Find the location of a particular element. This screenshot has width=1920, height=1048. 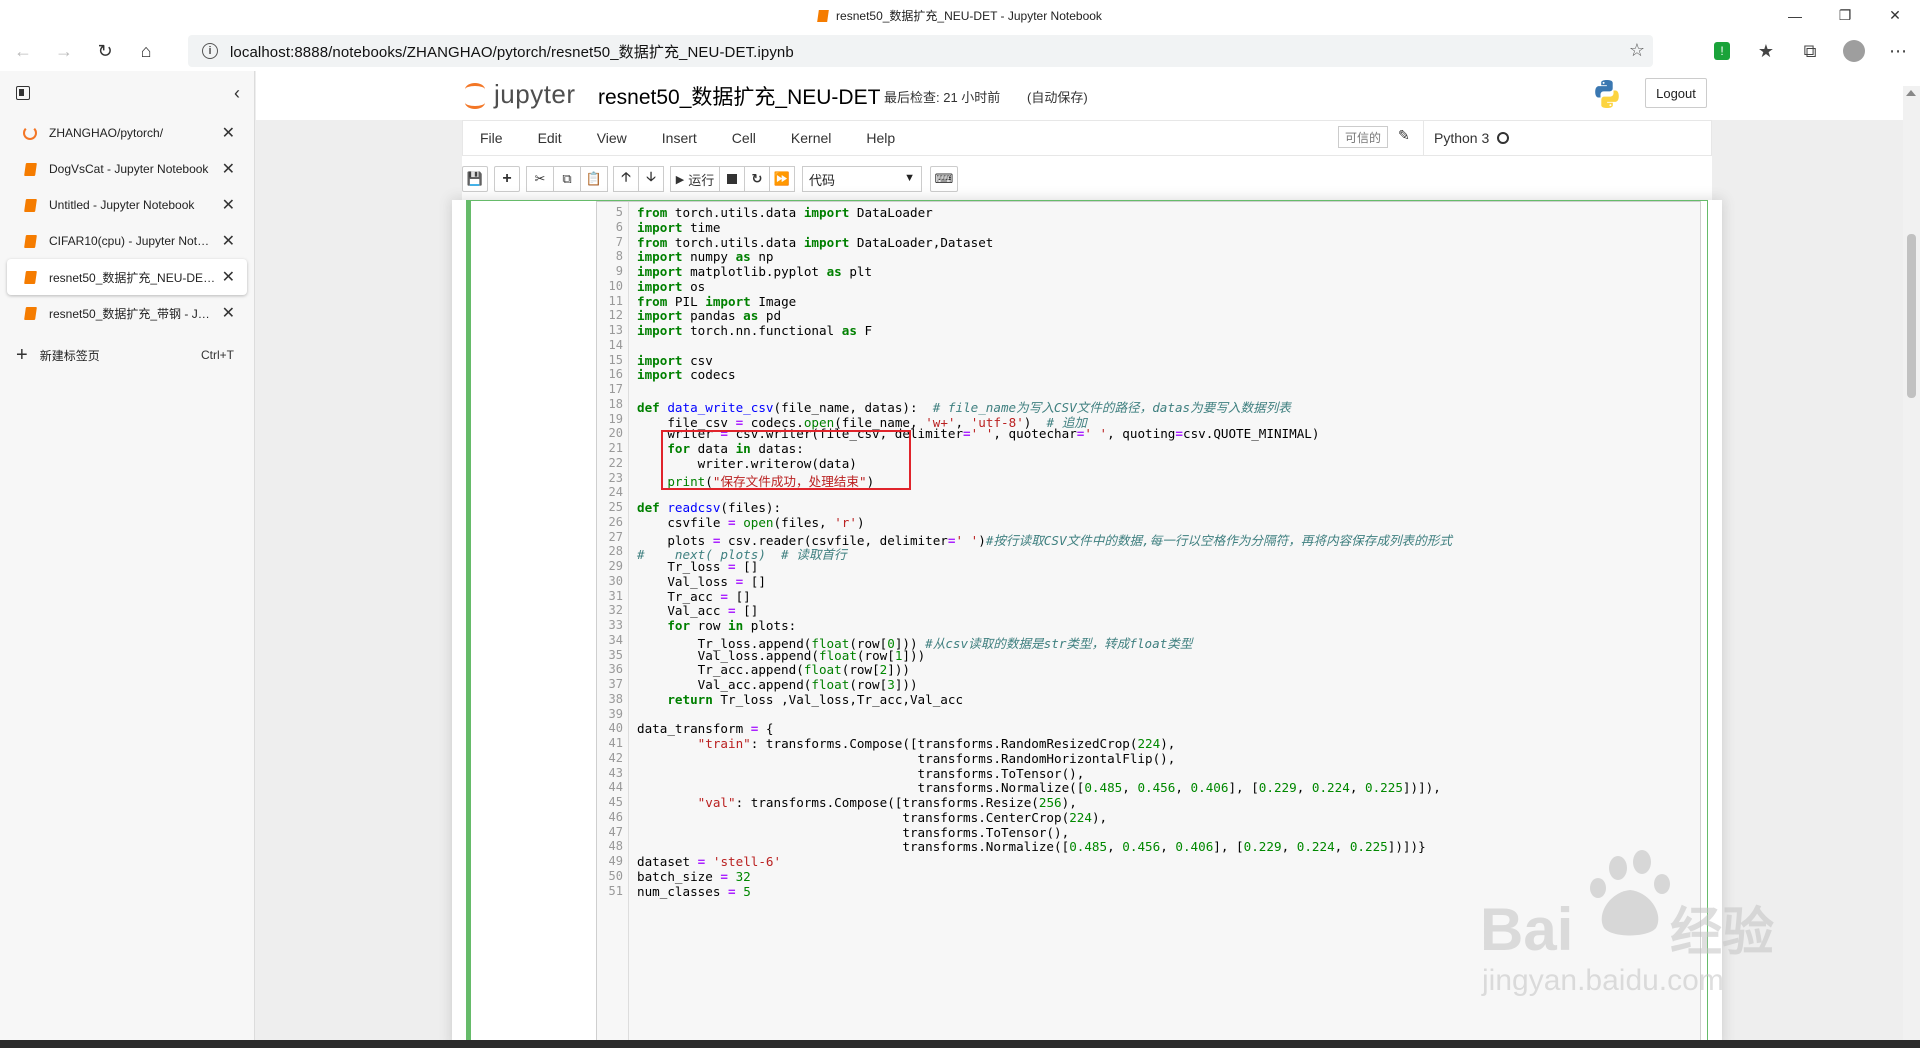

line-number: 5 is located at coordinates (619, 212).